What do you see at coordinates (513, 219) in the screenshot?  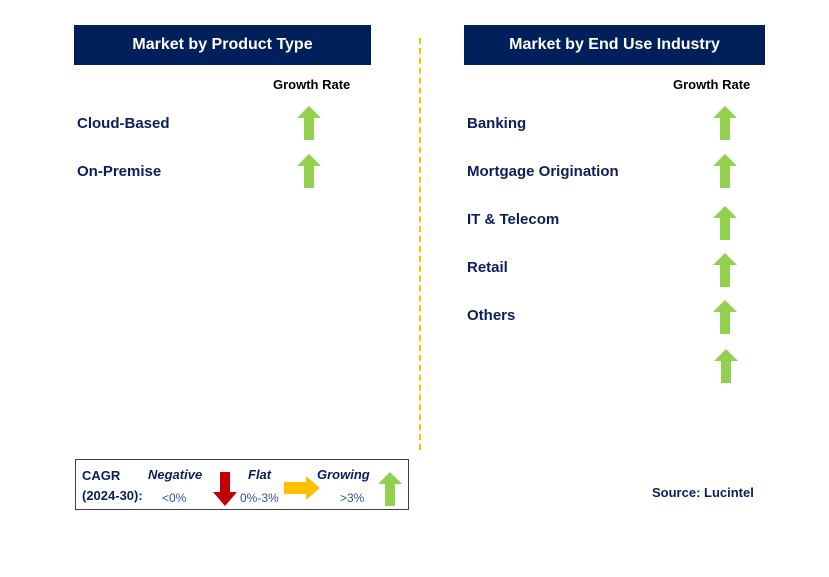 I see `row-label-it-telecom: IT & Telecom` at bounding box center [513, 219].